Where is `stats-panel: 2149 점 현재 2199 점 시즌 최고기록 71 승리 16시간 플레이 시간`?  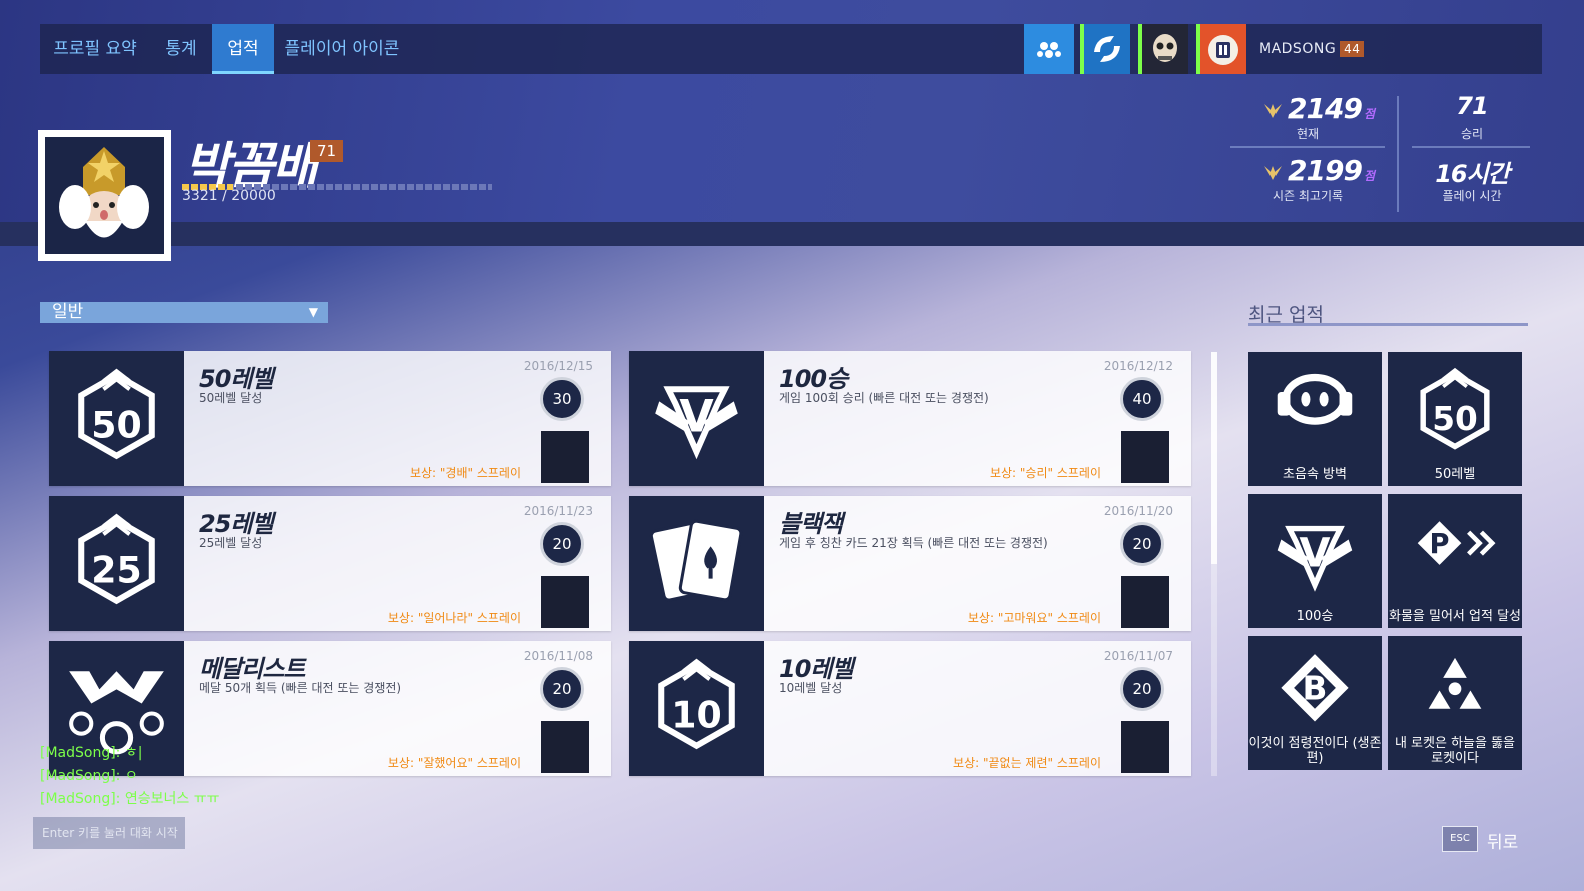 stats-panel: 2149 점 현재 2199 점 시즌 최고기록 71 승리 16시간 플레이 시간 is located at coordinates (1380, 152).